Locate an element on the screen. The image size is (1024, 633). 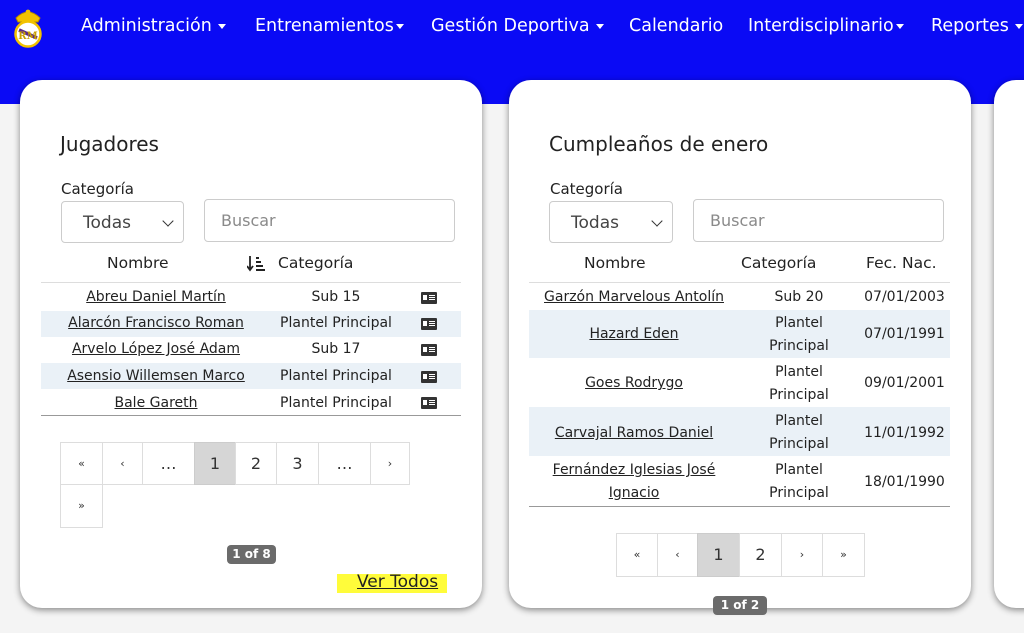
birthdays-page-1: 1 is located at coordinates (718, 555).